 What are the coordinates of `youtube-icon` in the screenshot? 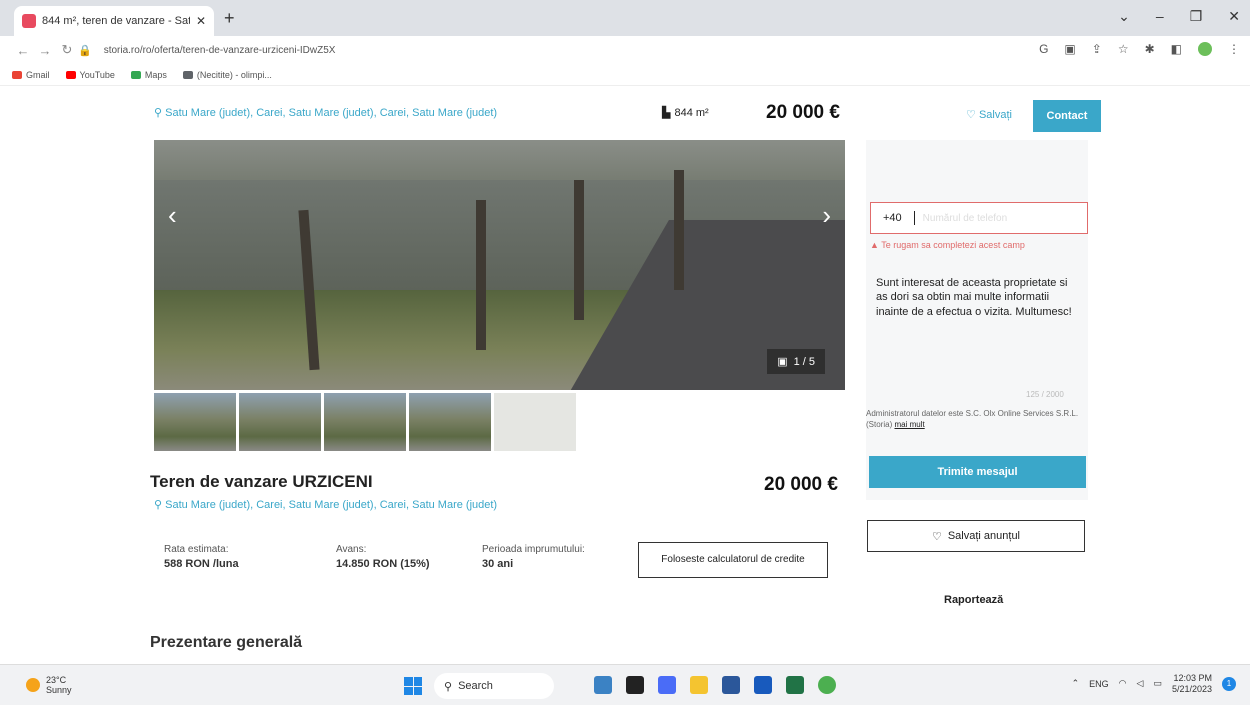 It's located at (70, 74).